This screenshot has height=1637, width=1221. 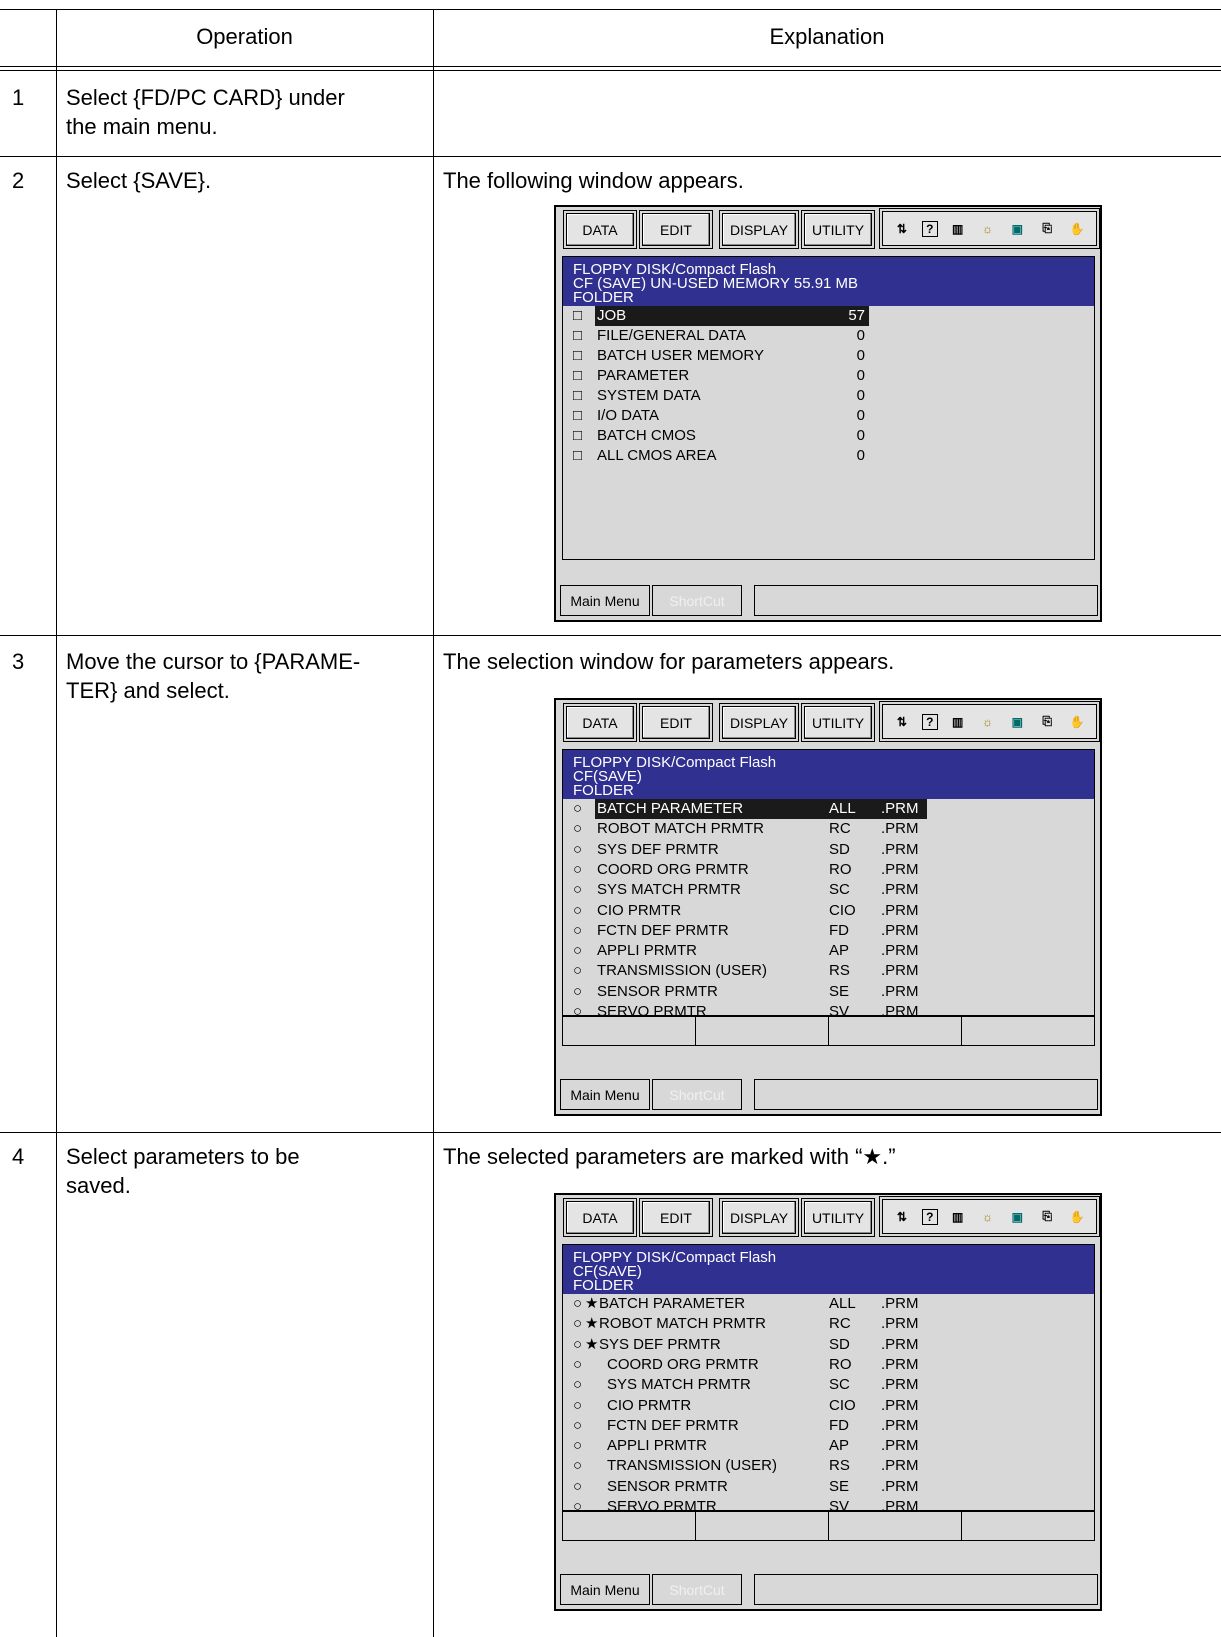 I want to click on list-item: ○ ★ BATCH PARAMETER ALL .PRM, so click(x=828, y=1304).